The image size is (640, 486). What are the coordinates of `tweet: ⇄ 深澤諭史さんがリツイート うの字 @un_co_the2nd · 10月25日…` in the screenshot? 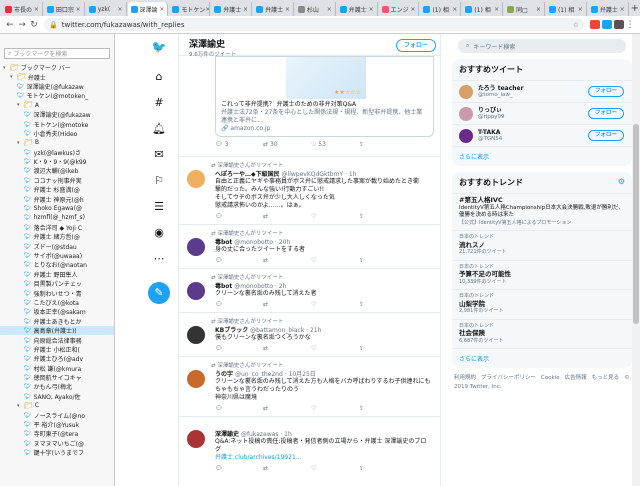 It's located at (309, 384).